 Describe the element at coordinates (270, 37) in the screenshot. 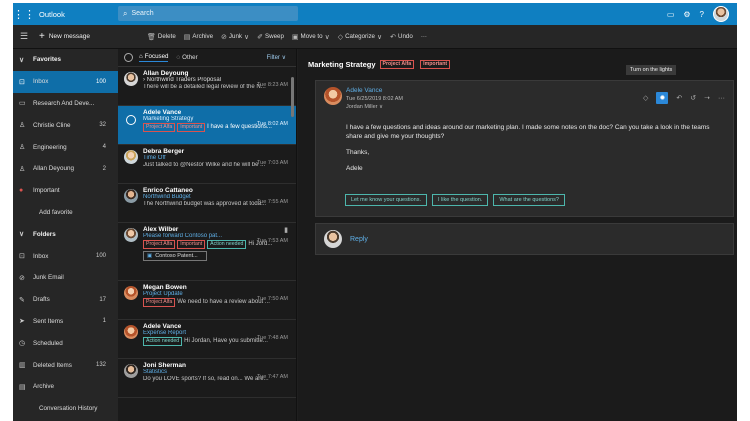

I see `sweep-button: ✐ Sweep` at that location.